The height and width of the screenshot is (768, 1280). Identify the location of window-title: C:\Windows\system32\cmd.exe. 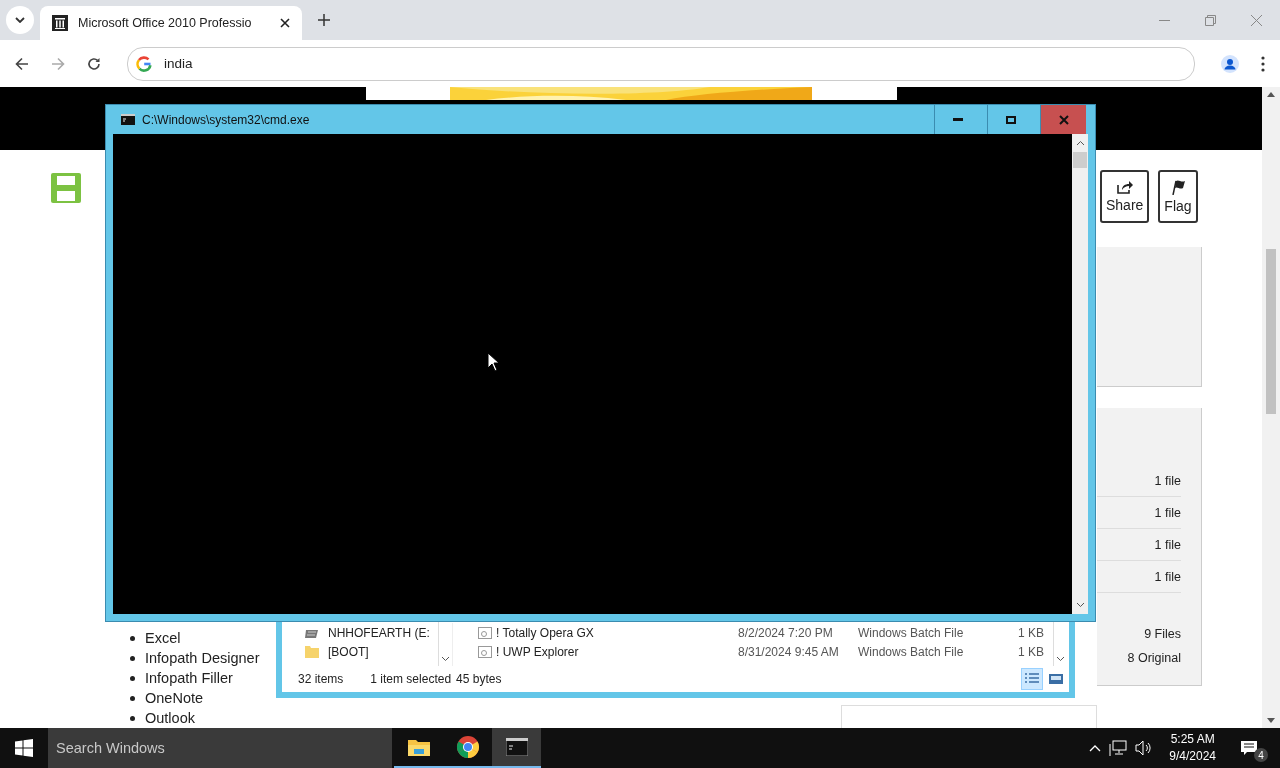
(226, 119).